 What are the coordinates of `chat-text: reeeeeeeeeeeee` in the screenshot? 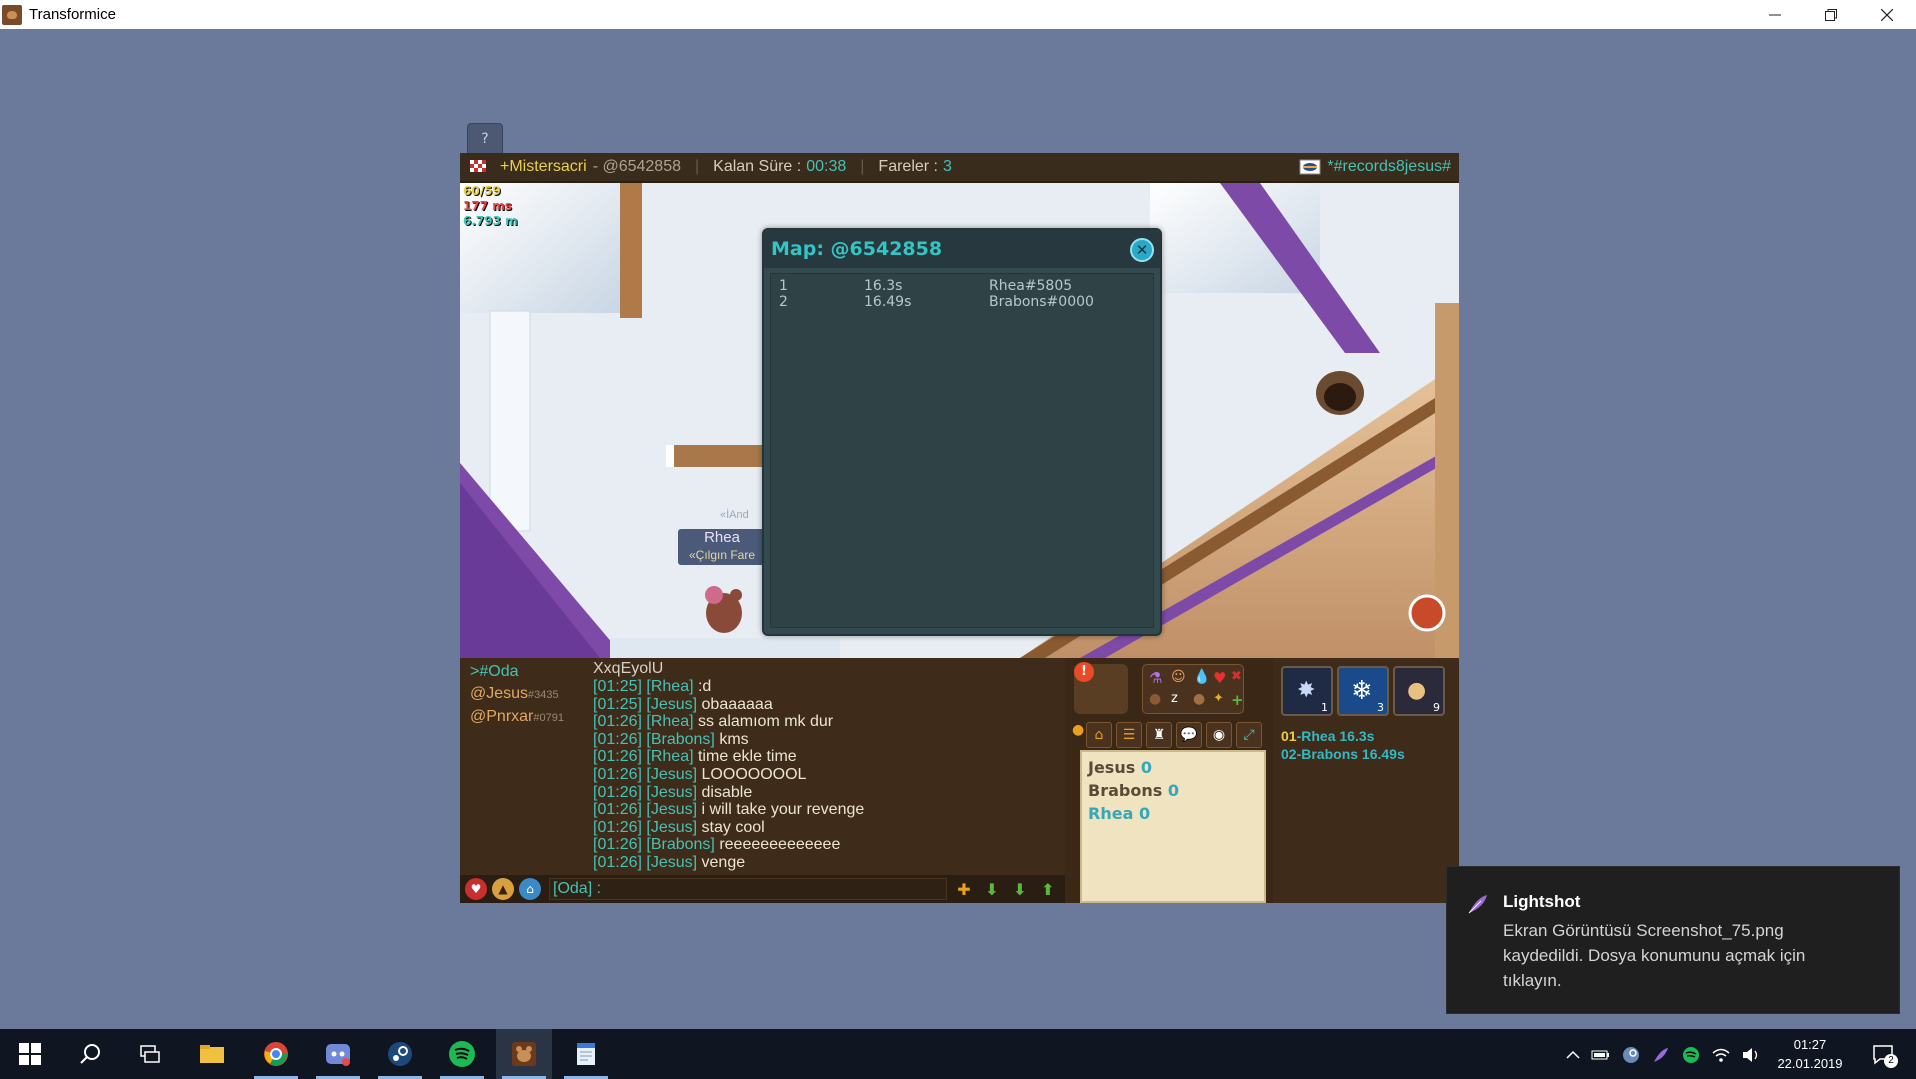 It's located at (780, 845).